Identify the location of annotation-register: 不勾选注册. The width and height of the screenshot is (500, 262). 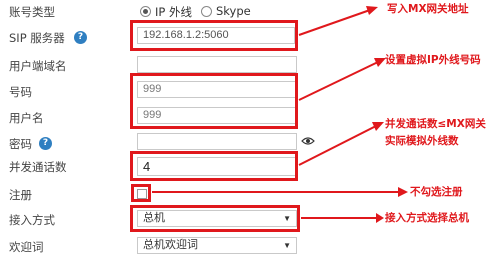
(436, 192).